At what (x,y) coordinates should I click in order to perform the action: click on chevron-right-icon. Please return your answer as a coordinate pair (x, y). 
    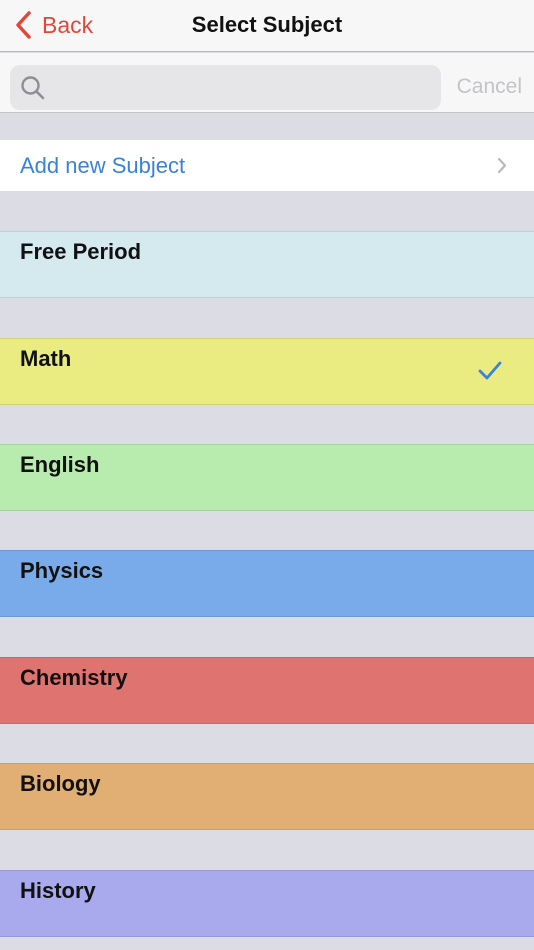
    Looking at the image, I should click on (502, 165).